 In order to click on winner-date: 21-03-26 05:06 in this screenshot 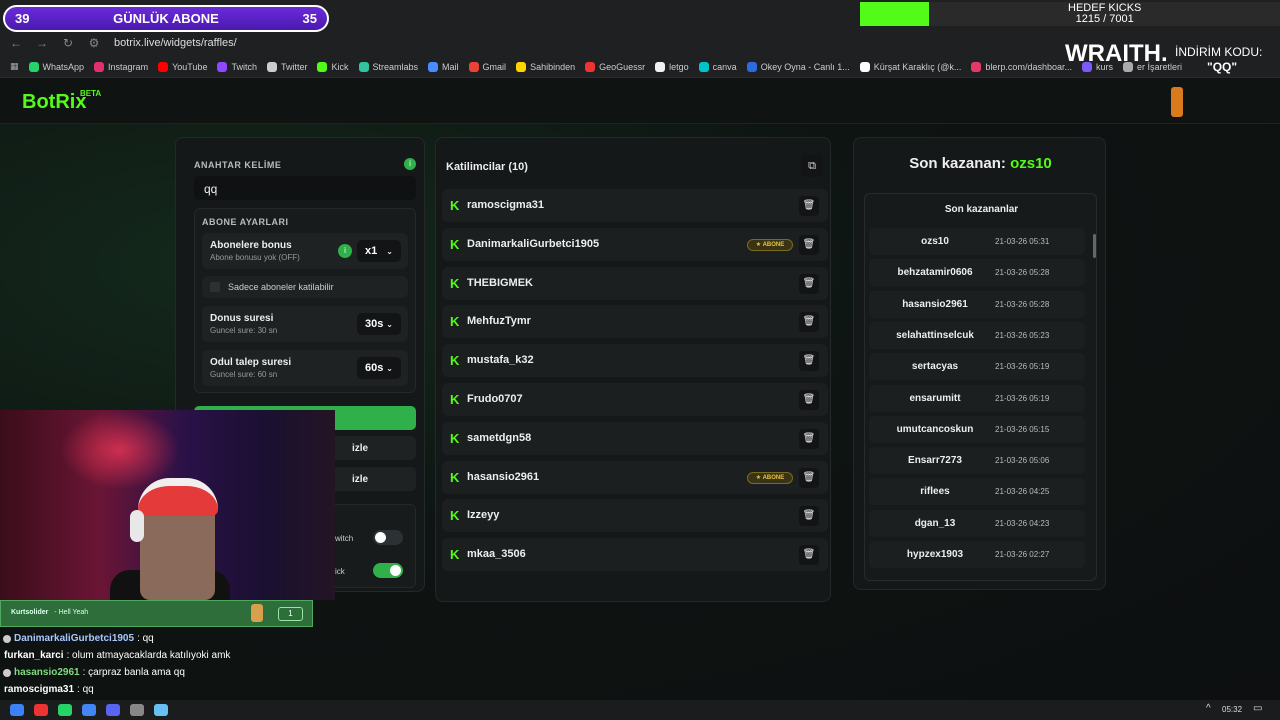, I will do `click(1022, 461)`.